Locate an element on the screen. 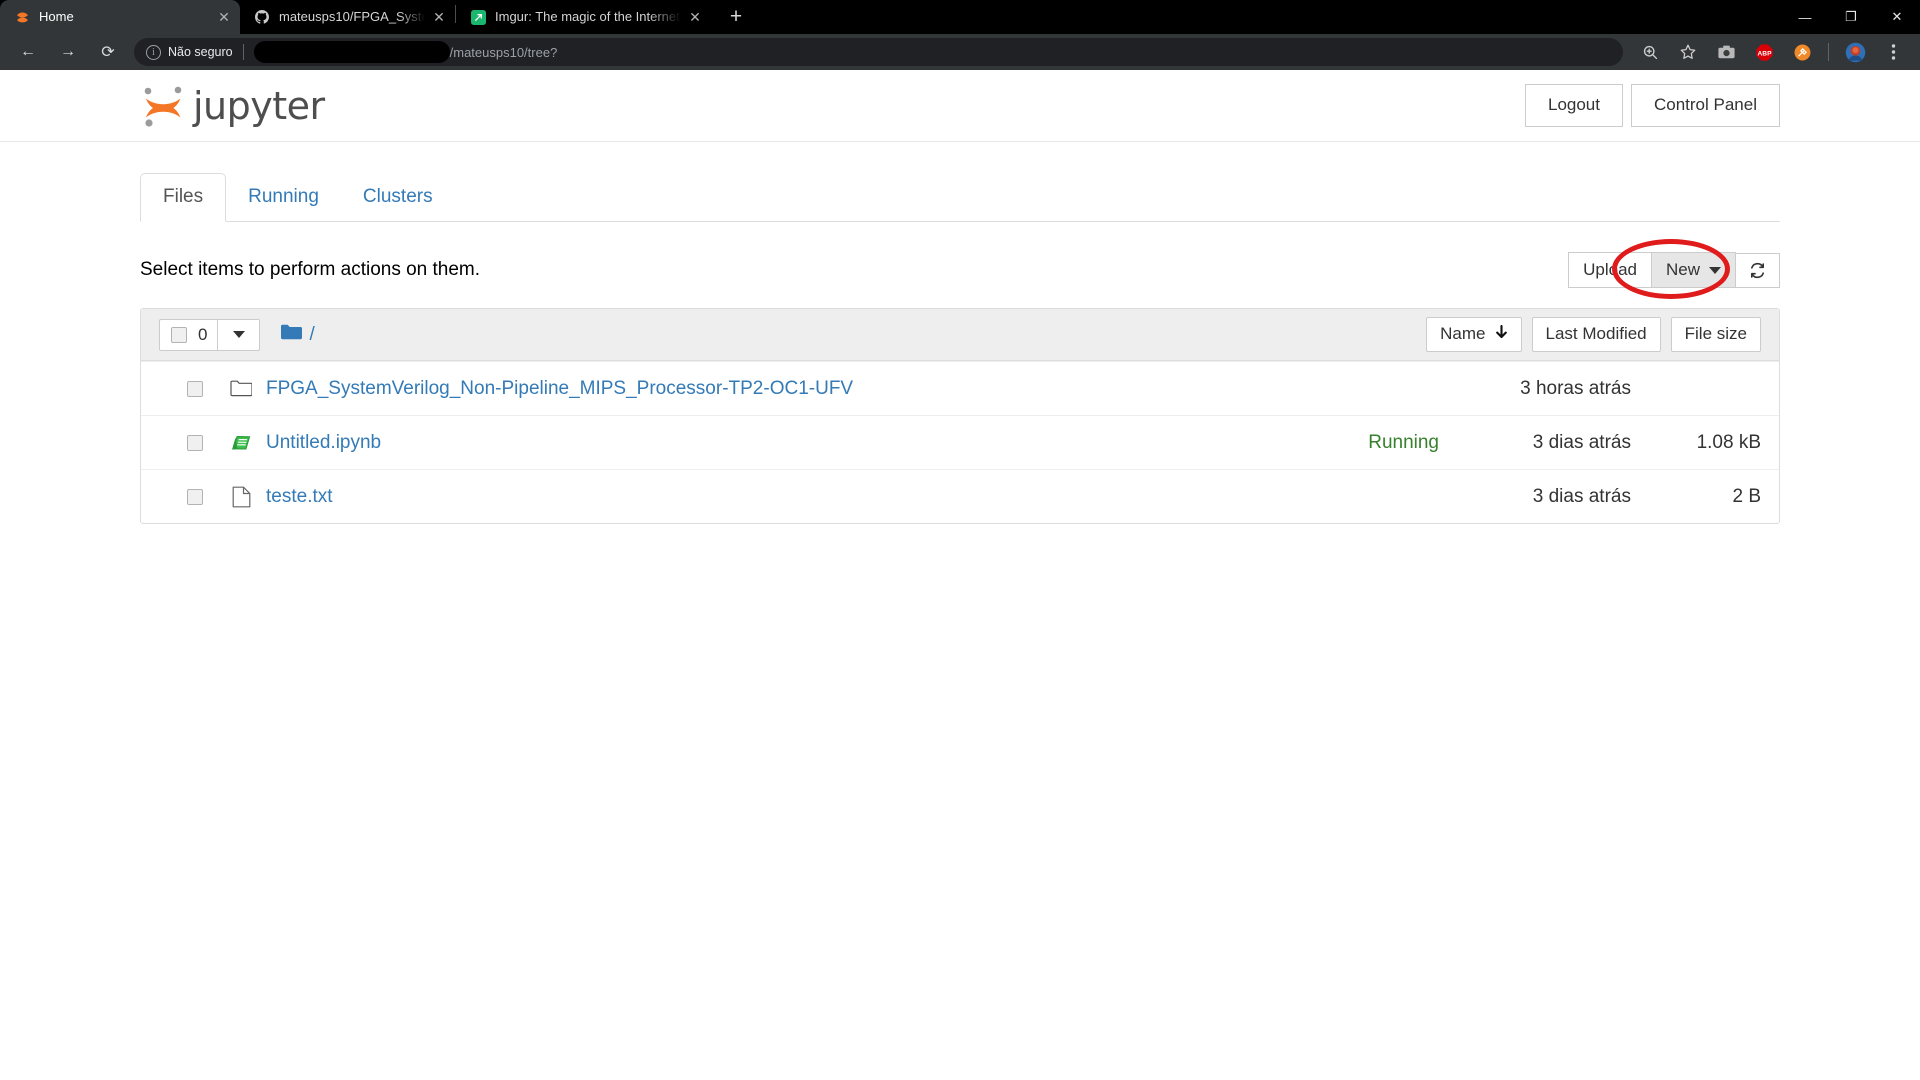 The width and height of the screenshot is (1920, 1080). breadcrumb-root: / is located at coordinates (311, 335).